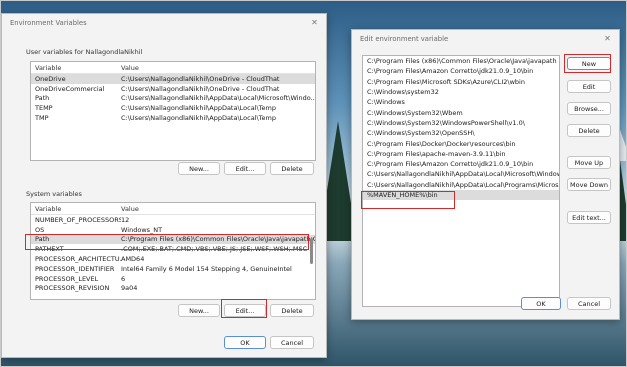 The width and height of the screenshot is (627, 367). I want to click on dialog-titlebar: Environment Variables, so click(164, 23).